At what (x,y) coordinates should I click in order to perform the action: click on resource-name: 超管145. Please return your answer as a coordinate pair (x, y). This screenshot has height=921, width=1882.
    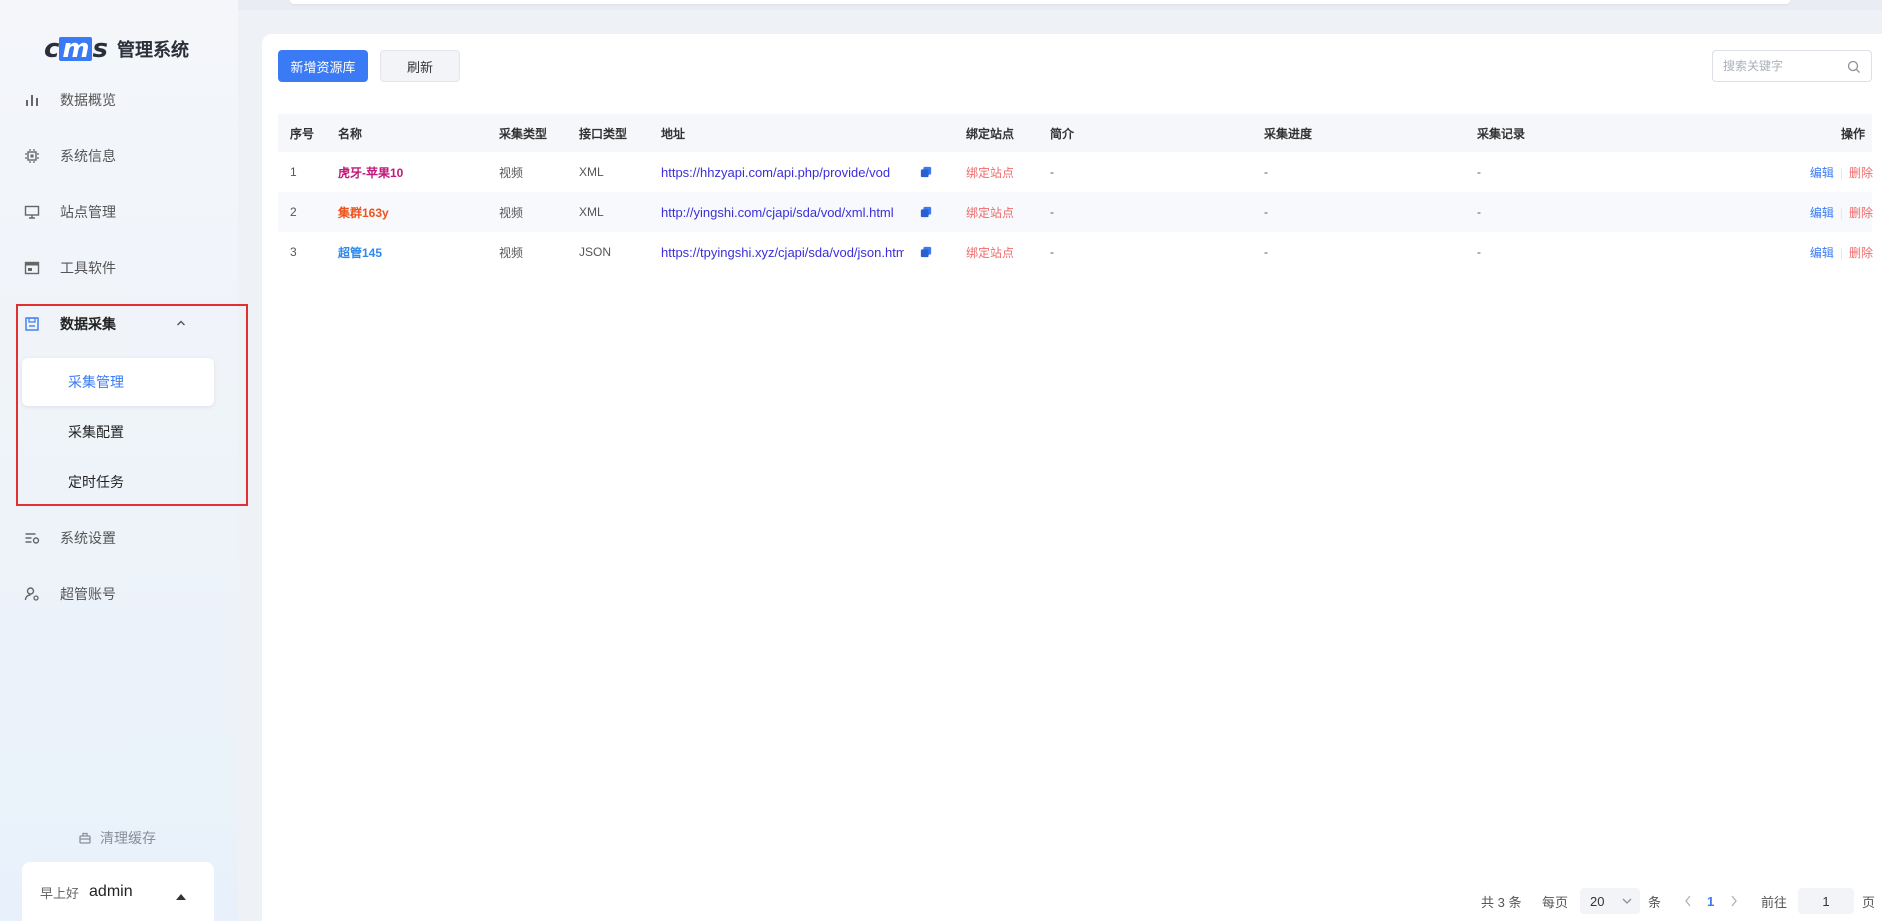
    Looking at the image, I should click on (360, 252).